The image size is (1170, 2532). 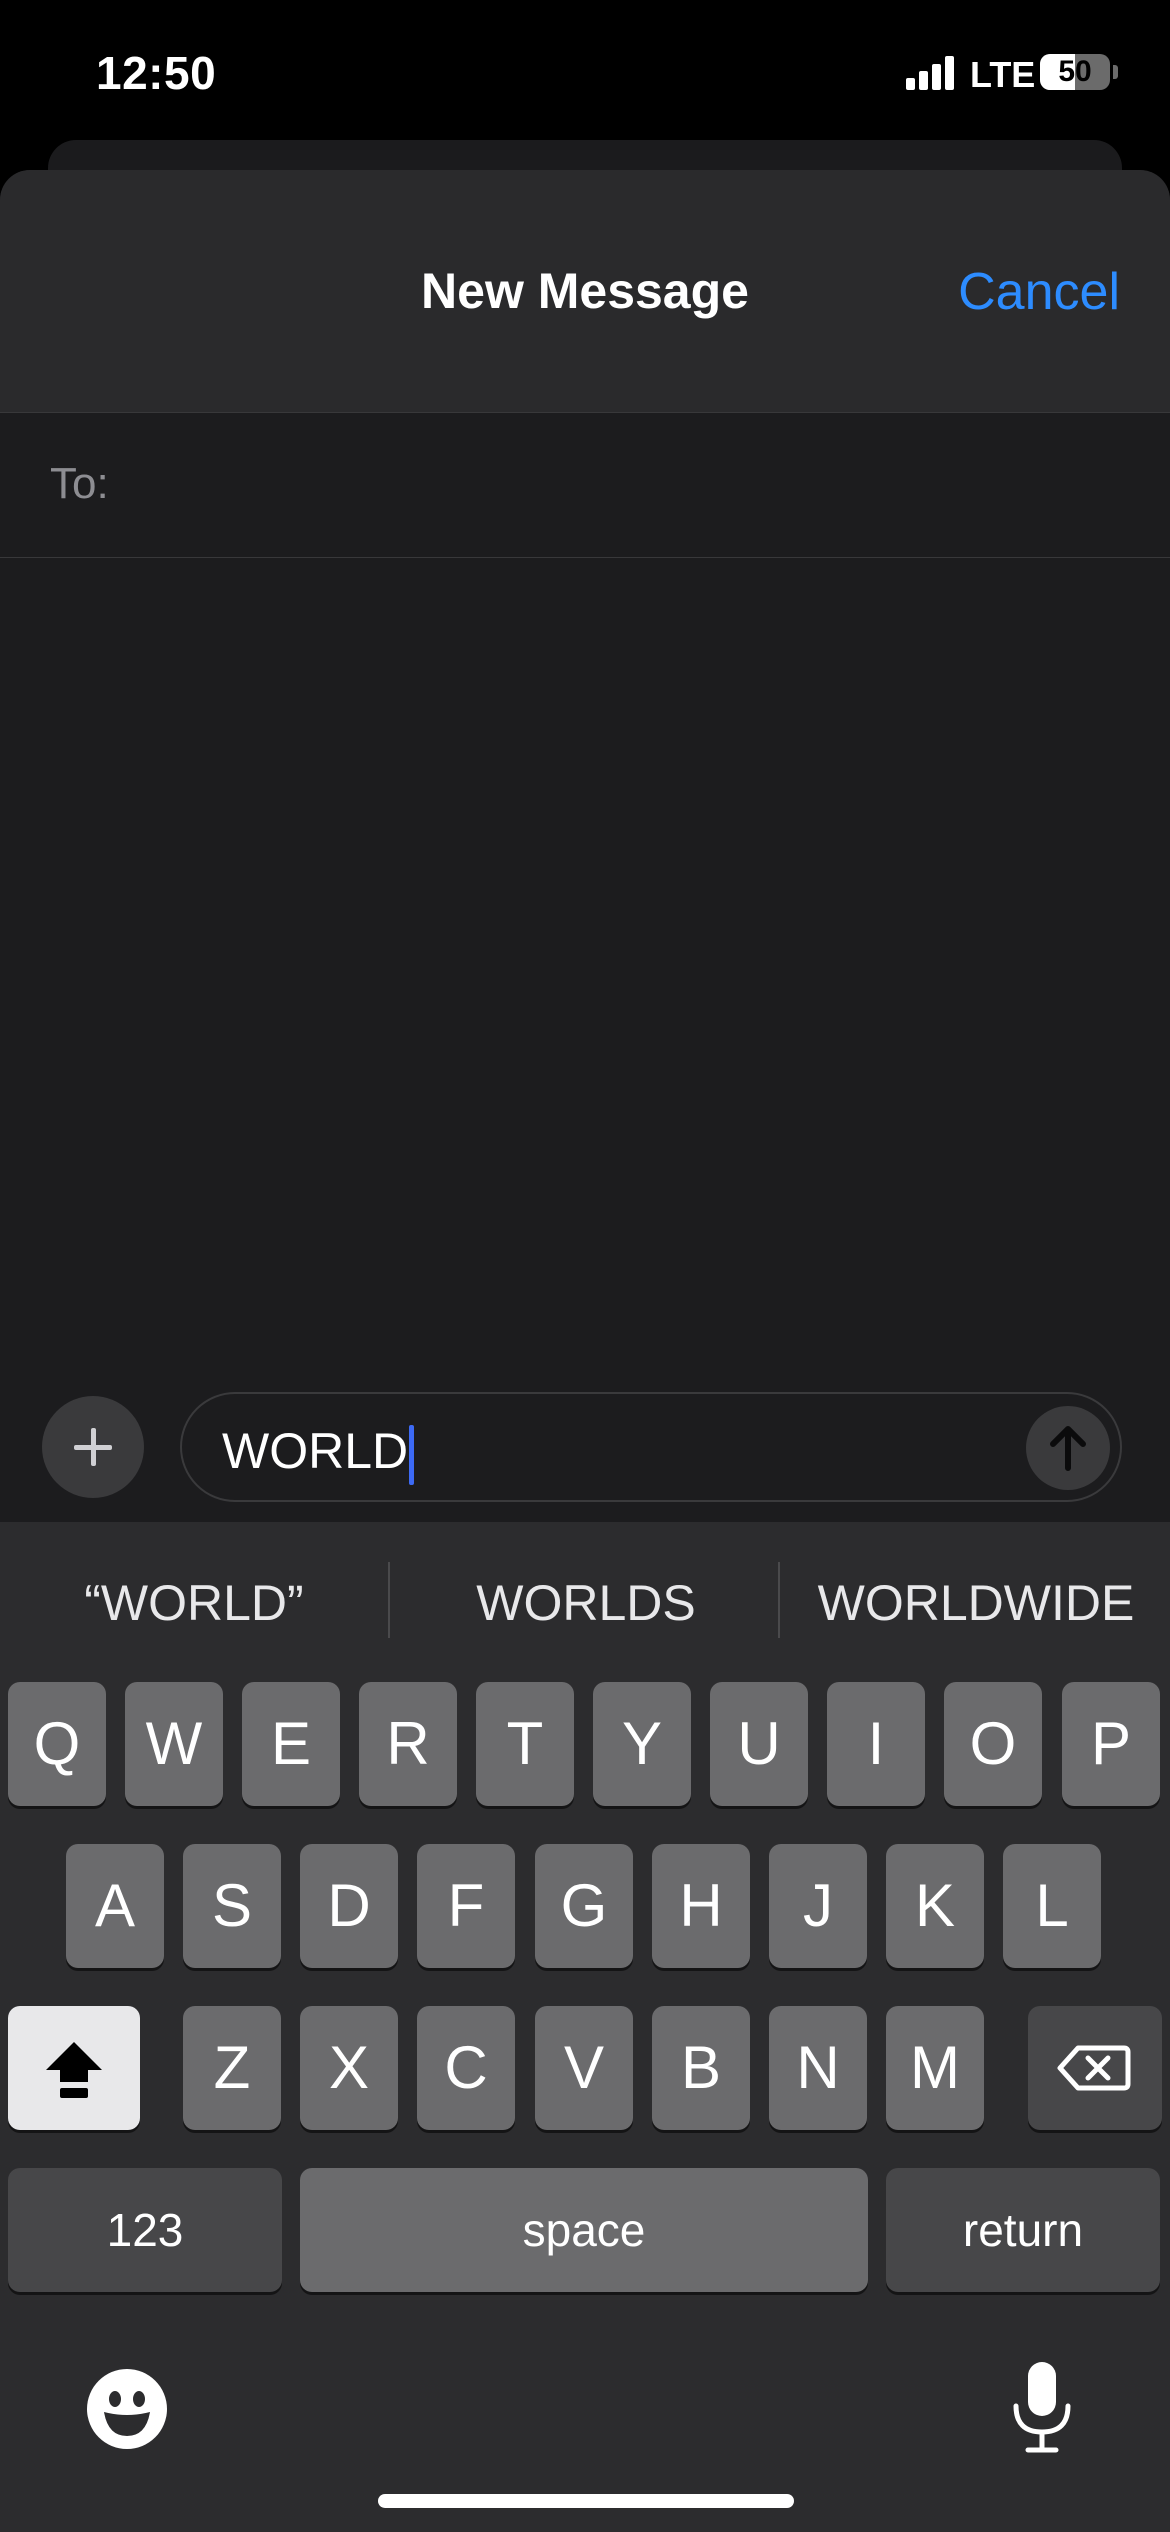 What do you see at coordinates (935, 2068) in the screenshot?
I see `key-m: M` at bounding box center [935, 2068].